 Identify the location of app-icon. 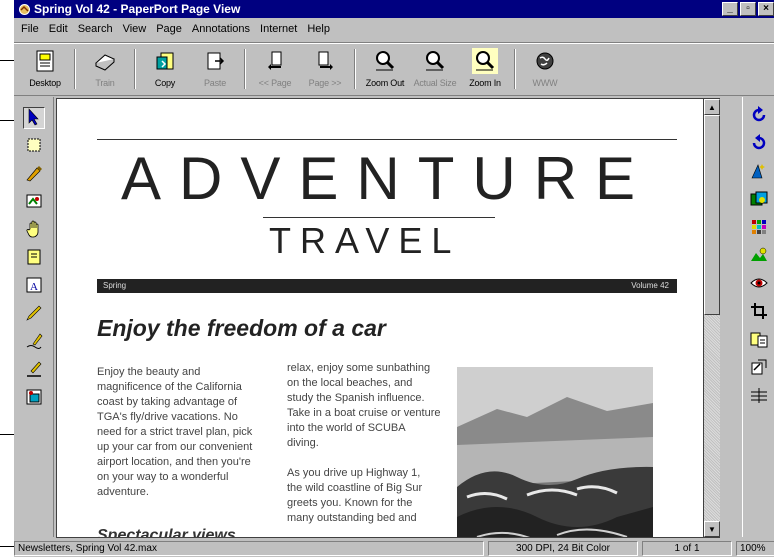
(24, 9).